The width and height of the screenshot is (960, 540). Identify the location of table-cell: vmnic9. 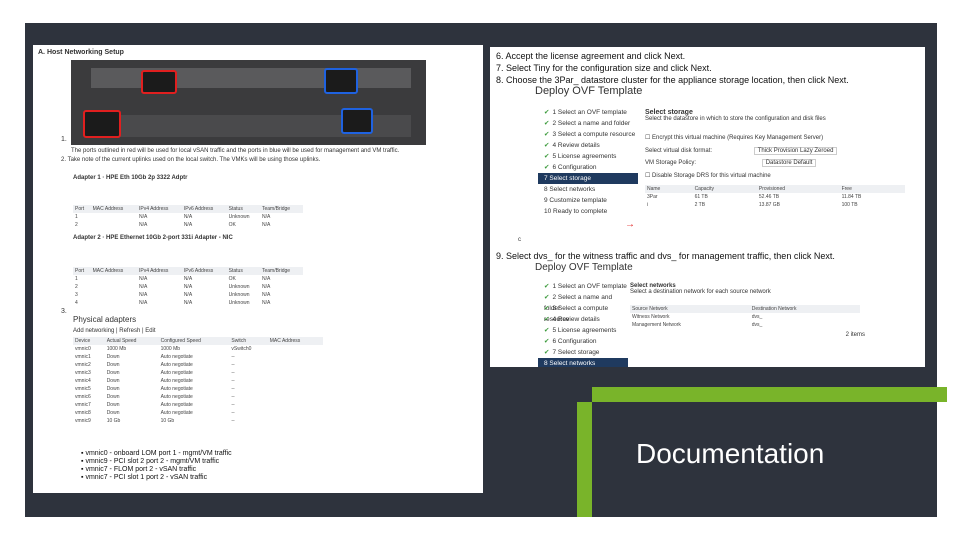
(83, 421).